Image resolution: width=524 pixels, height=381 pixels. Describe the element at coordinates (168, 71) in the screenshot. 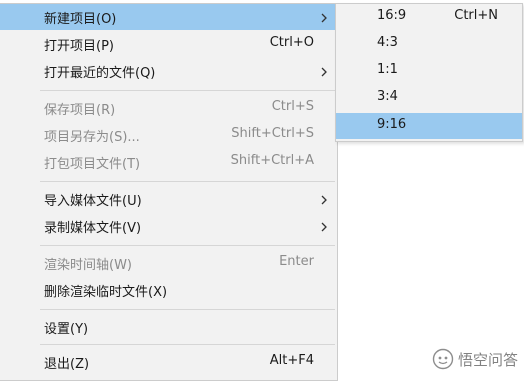

I see `menu-item-open-recent: 打开最近的文件(Q)` at that location.